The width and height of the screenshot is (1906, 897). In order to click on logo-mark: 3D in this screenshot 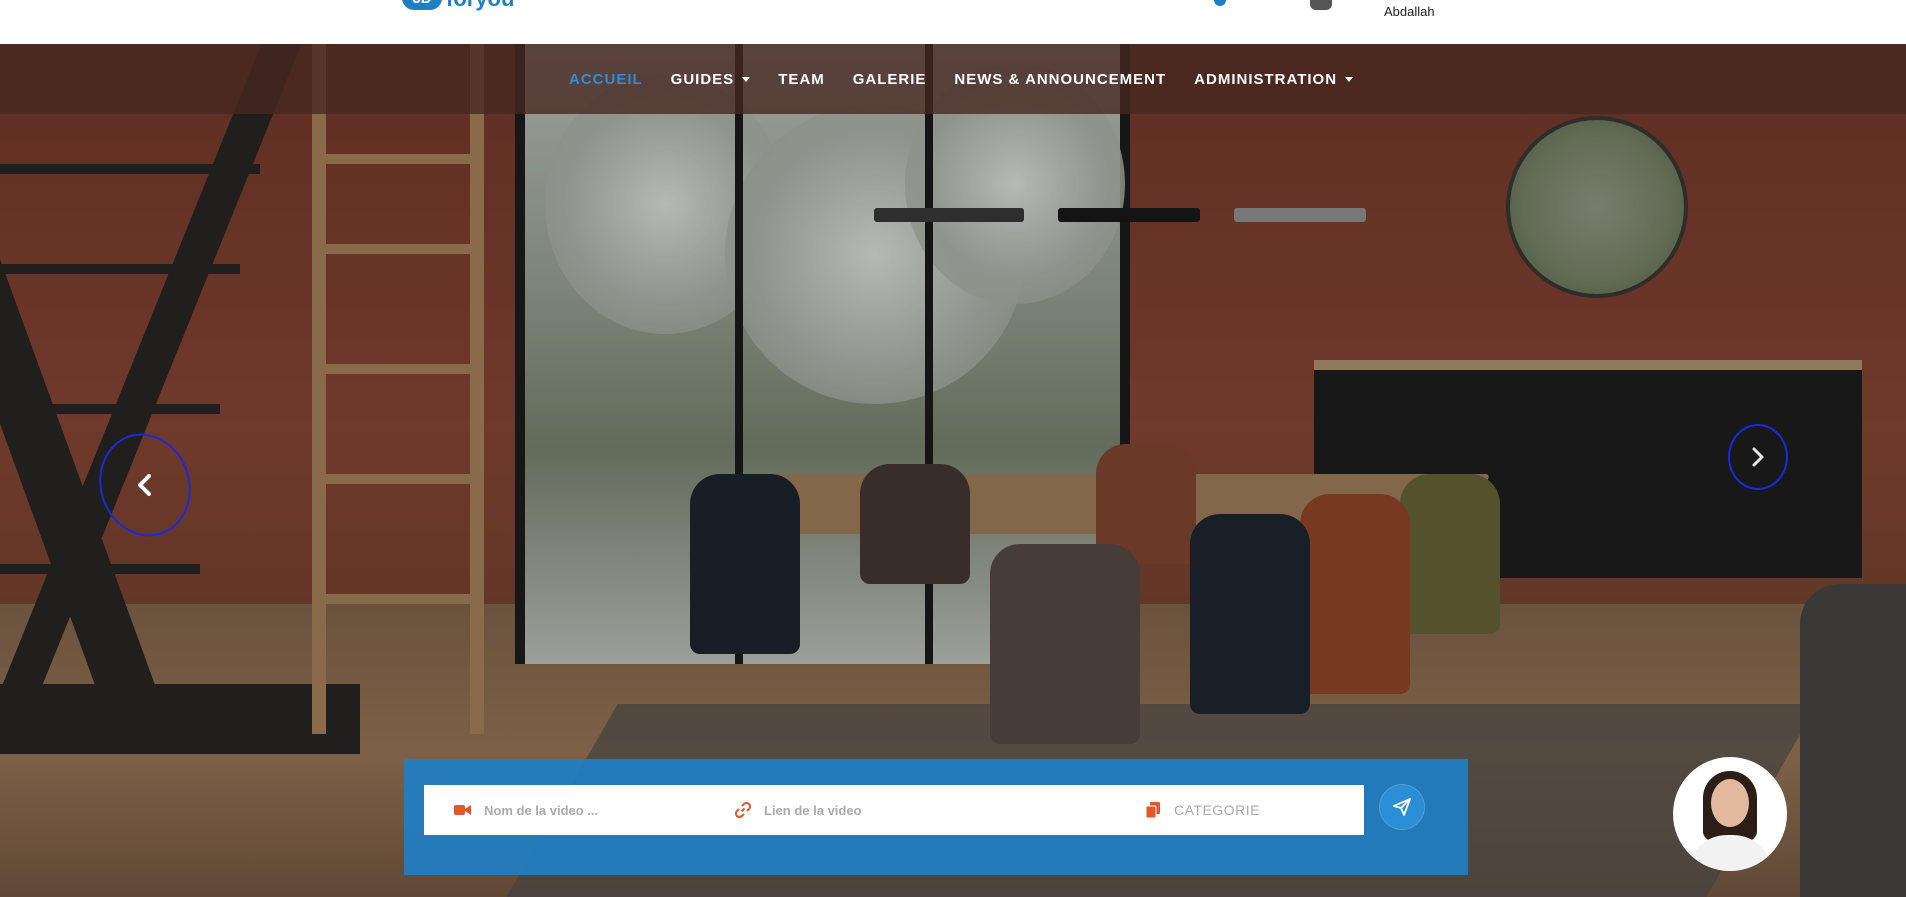, I will do `click(422, 5)`.